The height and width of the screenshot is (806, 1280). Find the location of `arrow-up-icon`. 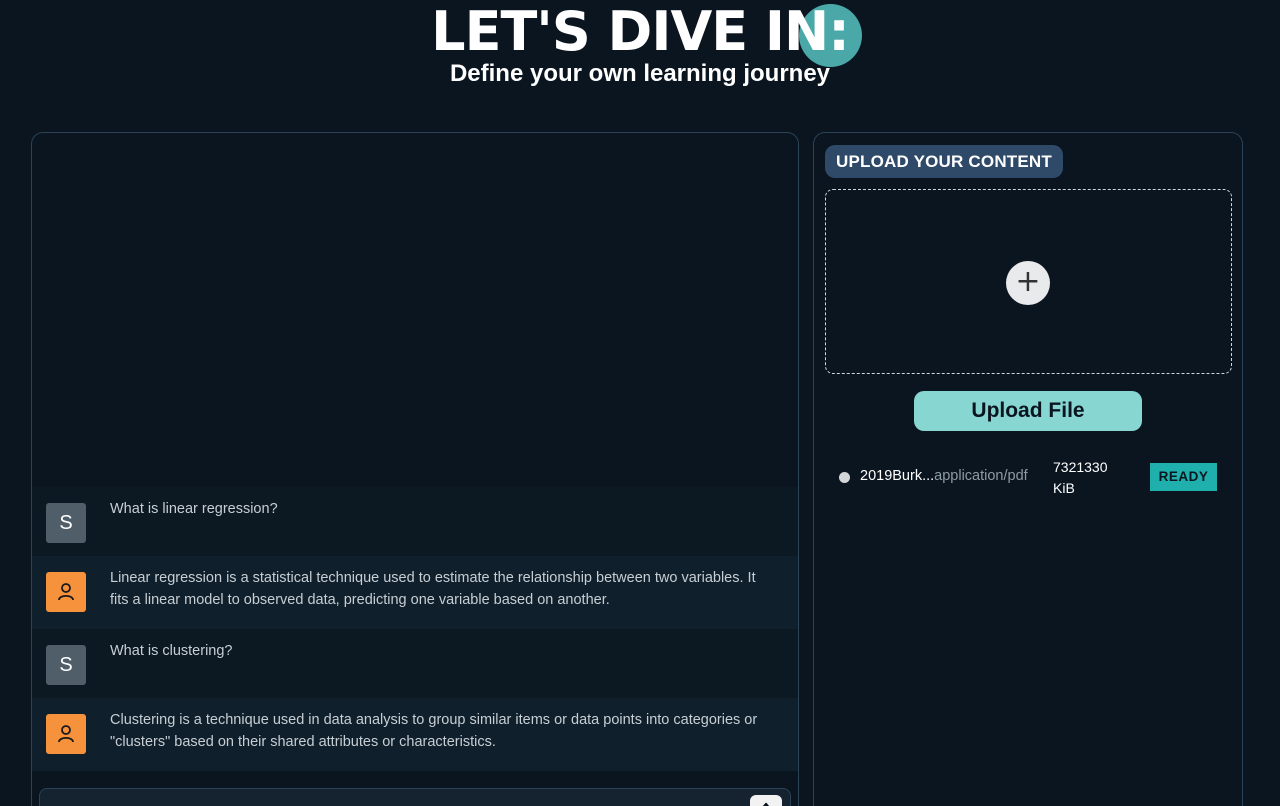

arrow-up-icon is located at coordinates (766, 804).